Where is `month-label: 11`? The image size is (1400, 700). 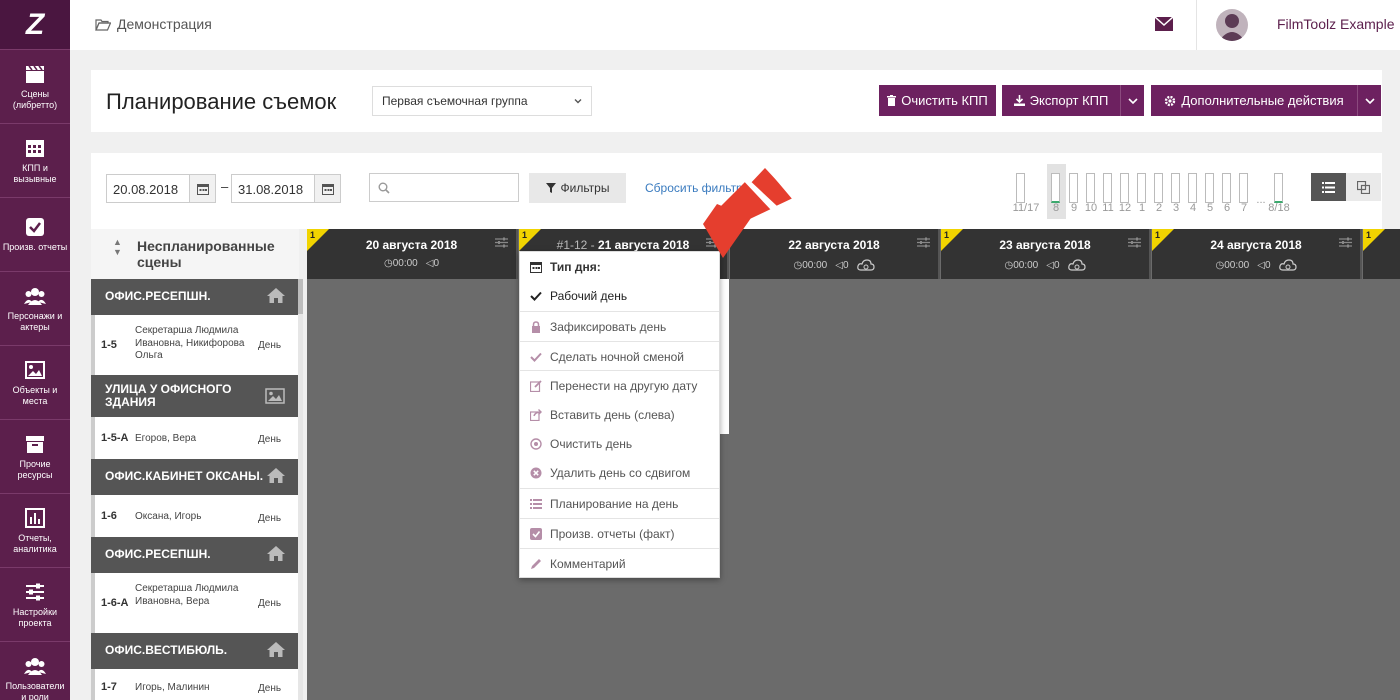
month-label: 11 is located at coordinates (1108, 208).